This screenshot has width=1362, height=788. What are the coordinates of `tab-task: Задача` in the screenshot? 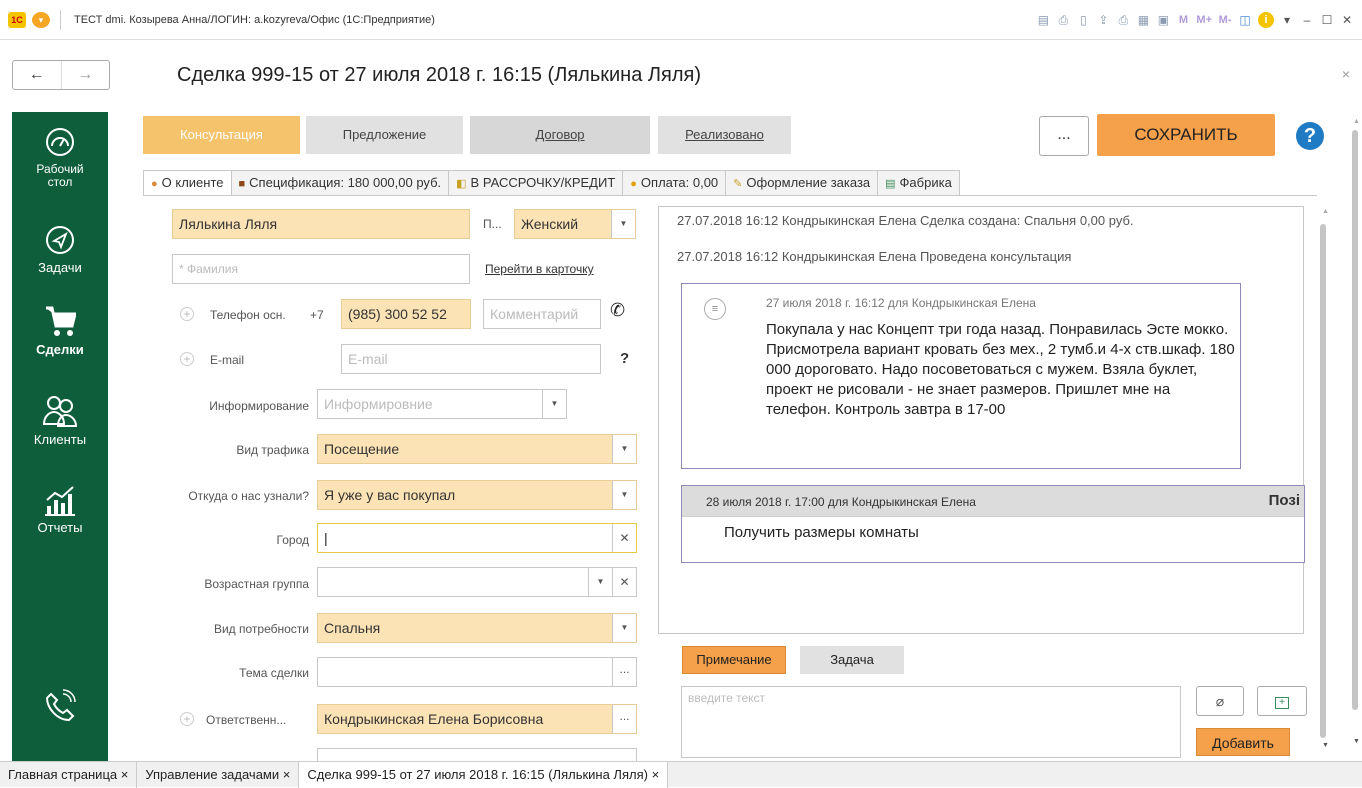 It's located at (852, 660).